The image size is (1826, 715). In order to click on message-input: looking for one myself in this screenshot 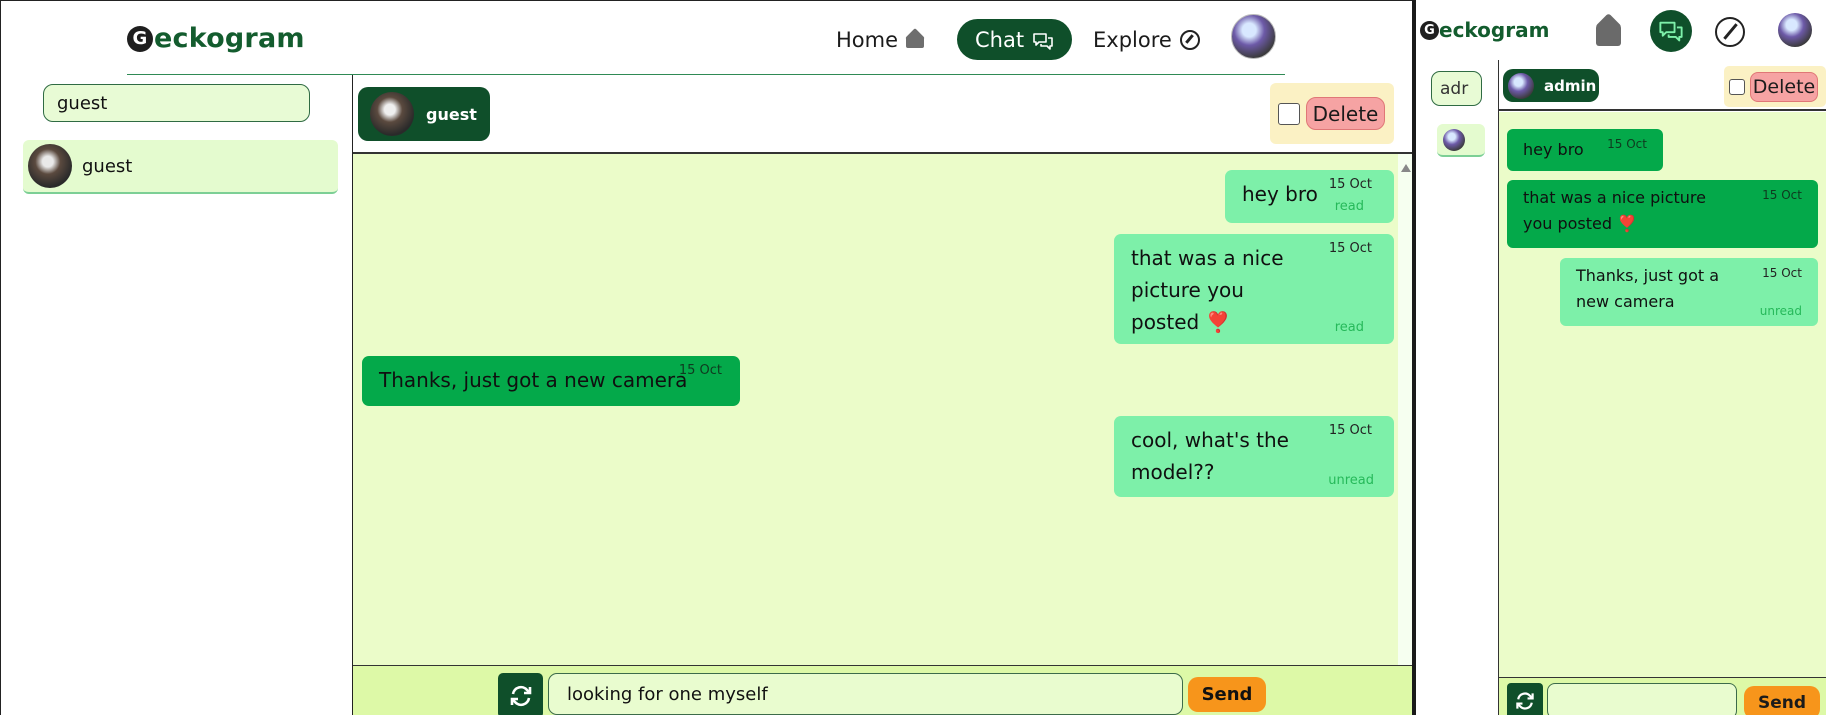, I will do `click(865, 694)`.